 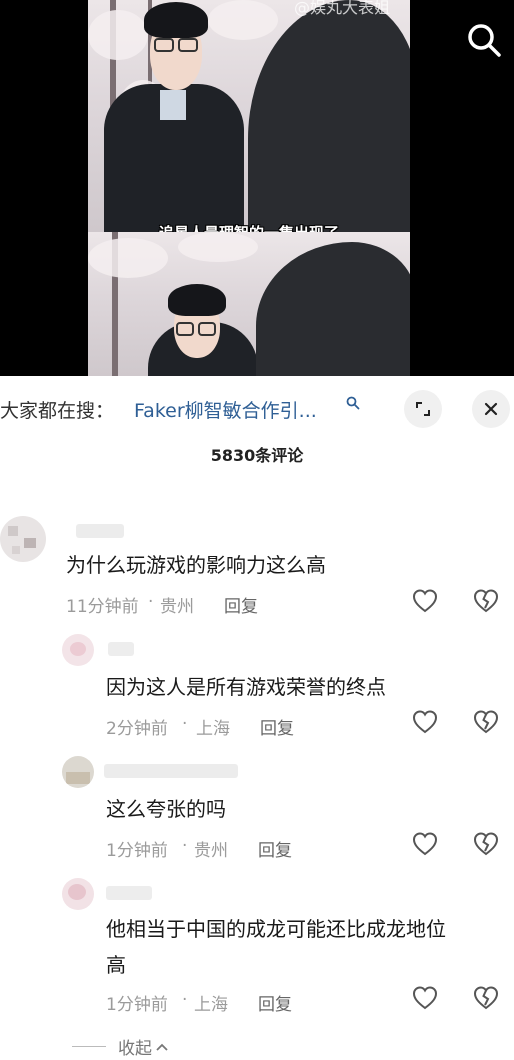 What do you see at coordinates (196, 565) in the screenshot?
I see `comment-text: 为什么玩游戏的影响力这么高` at bounding box center [196, 565].